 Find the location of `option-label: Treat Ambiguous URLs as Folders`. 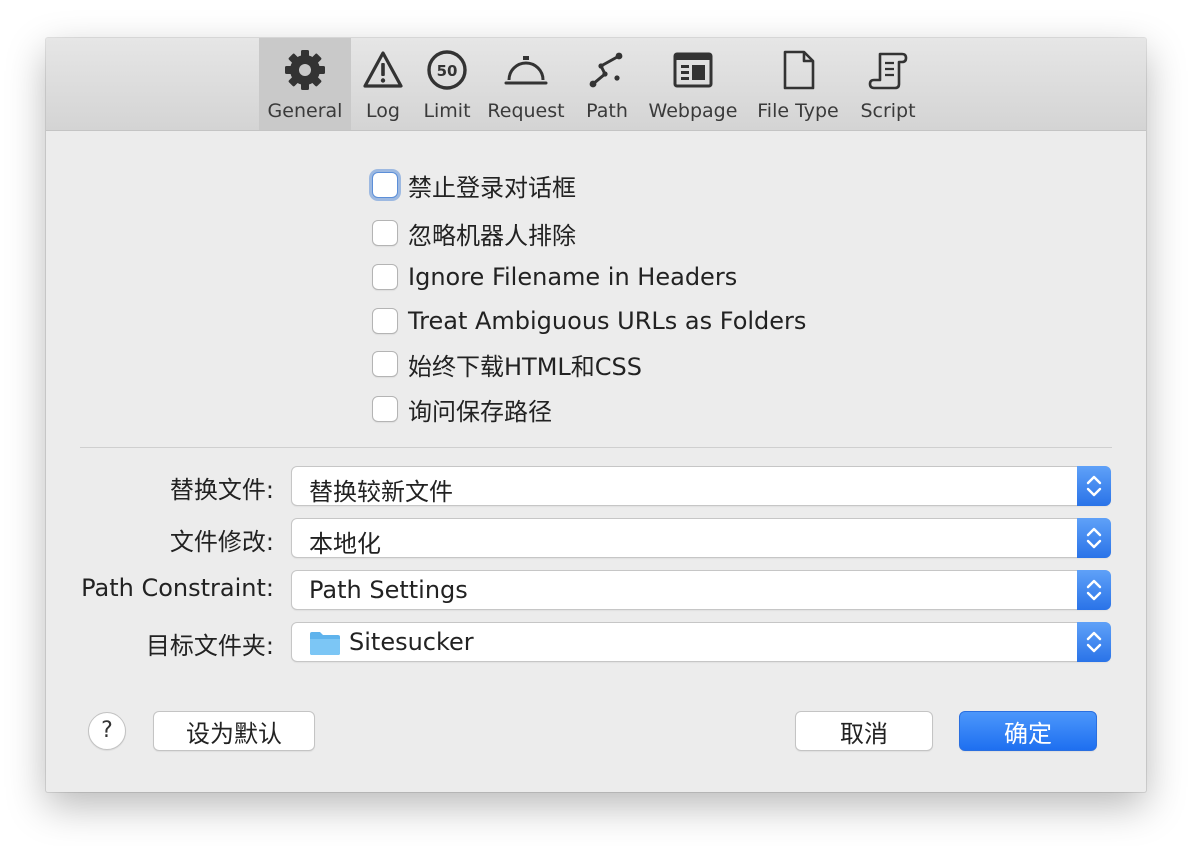

option-label: Treat Ambiguous URLs as Folders is located at coordinates (607, 321).